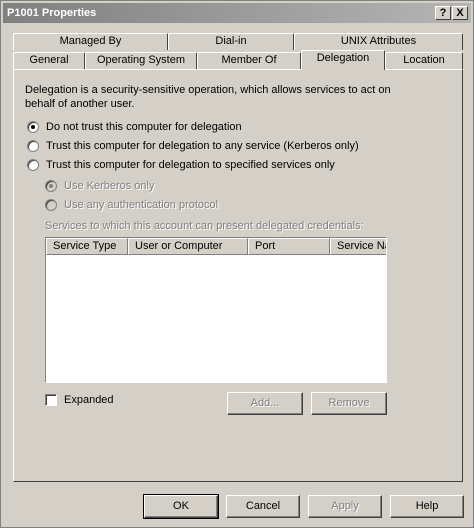 This screenshot has height=528, width=474. I want to click on expanded-label: Expanded, so click(89, 400).